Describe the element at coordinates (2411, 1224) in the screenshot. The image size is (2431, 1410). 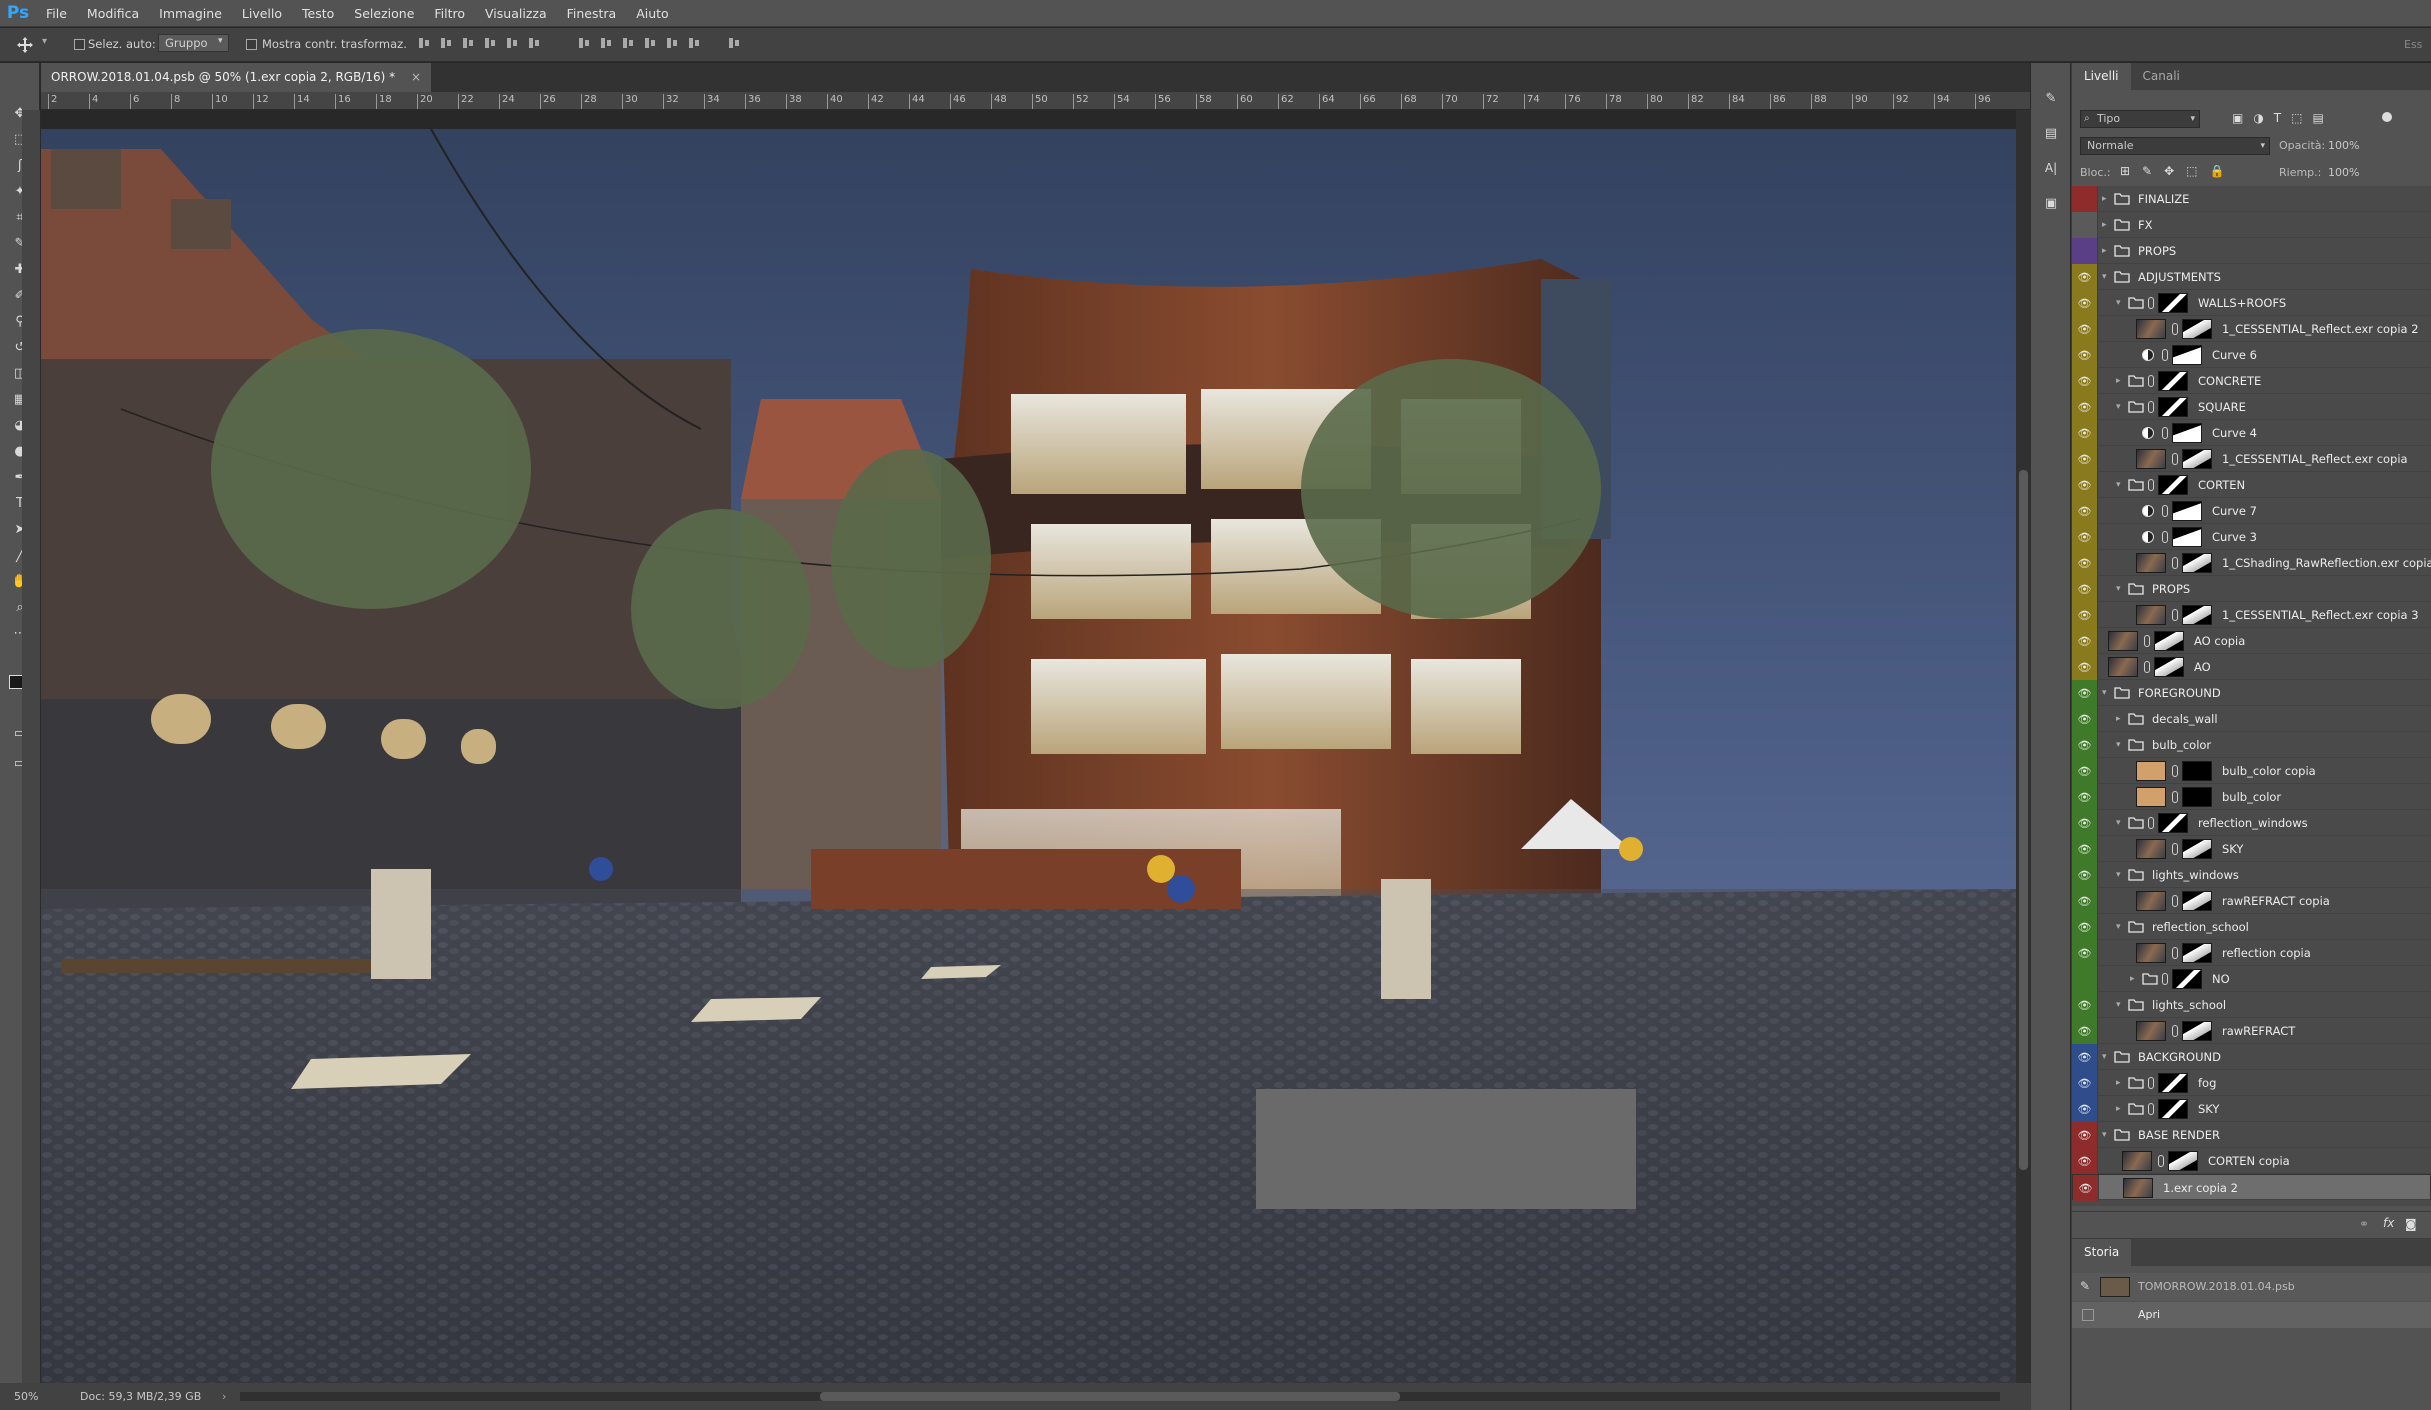
I see `layer-mask-icon: ◙` at that location.